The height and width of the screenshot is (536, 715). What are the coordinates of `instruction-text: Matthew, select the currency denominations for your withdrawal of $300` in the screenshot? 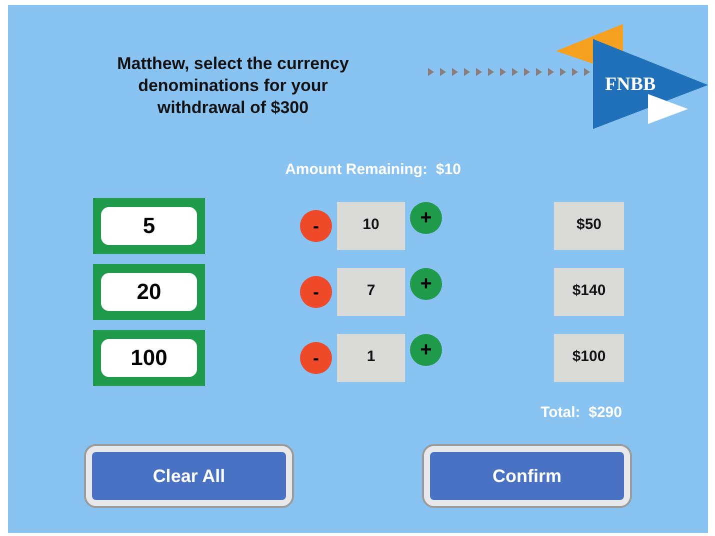 It's located at (233, 86).